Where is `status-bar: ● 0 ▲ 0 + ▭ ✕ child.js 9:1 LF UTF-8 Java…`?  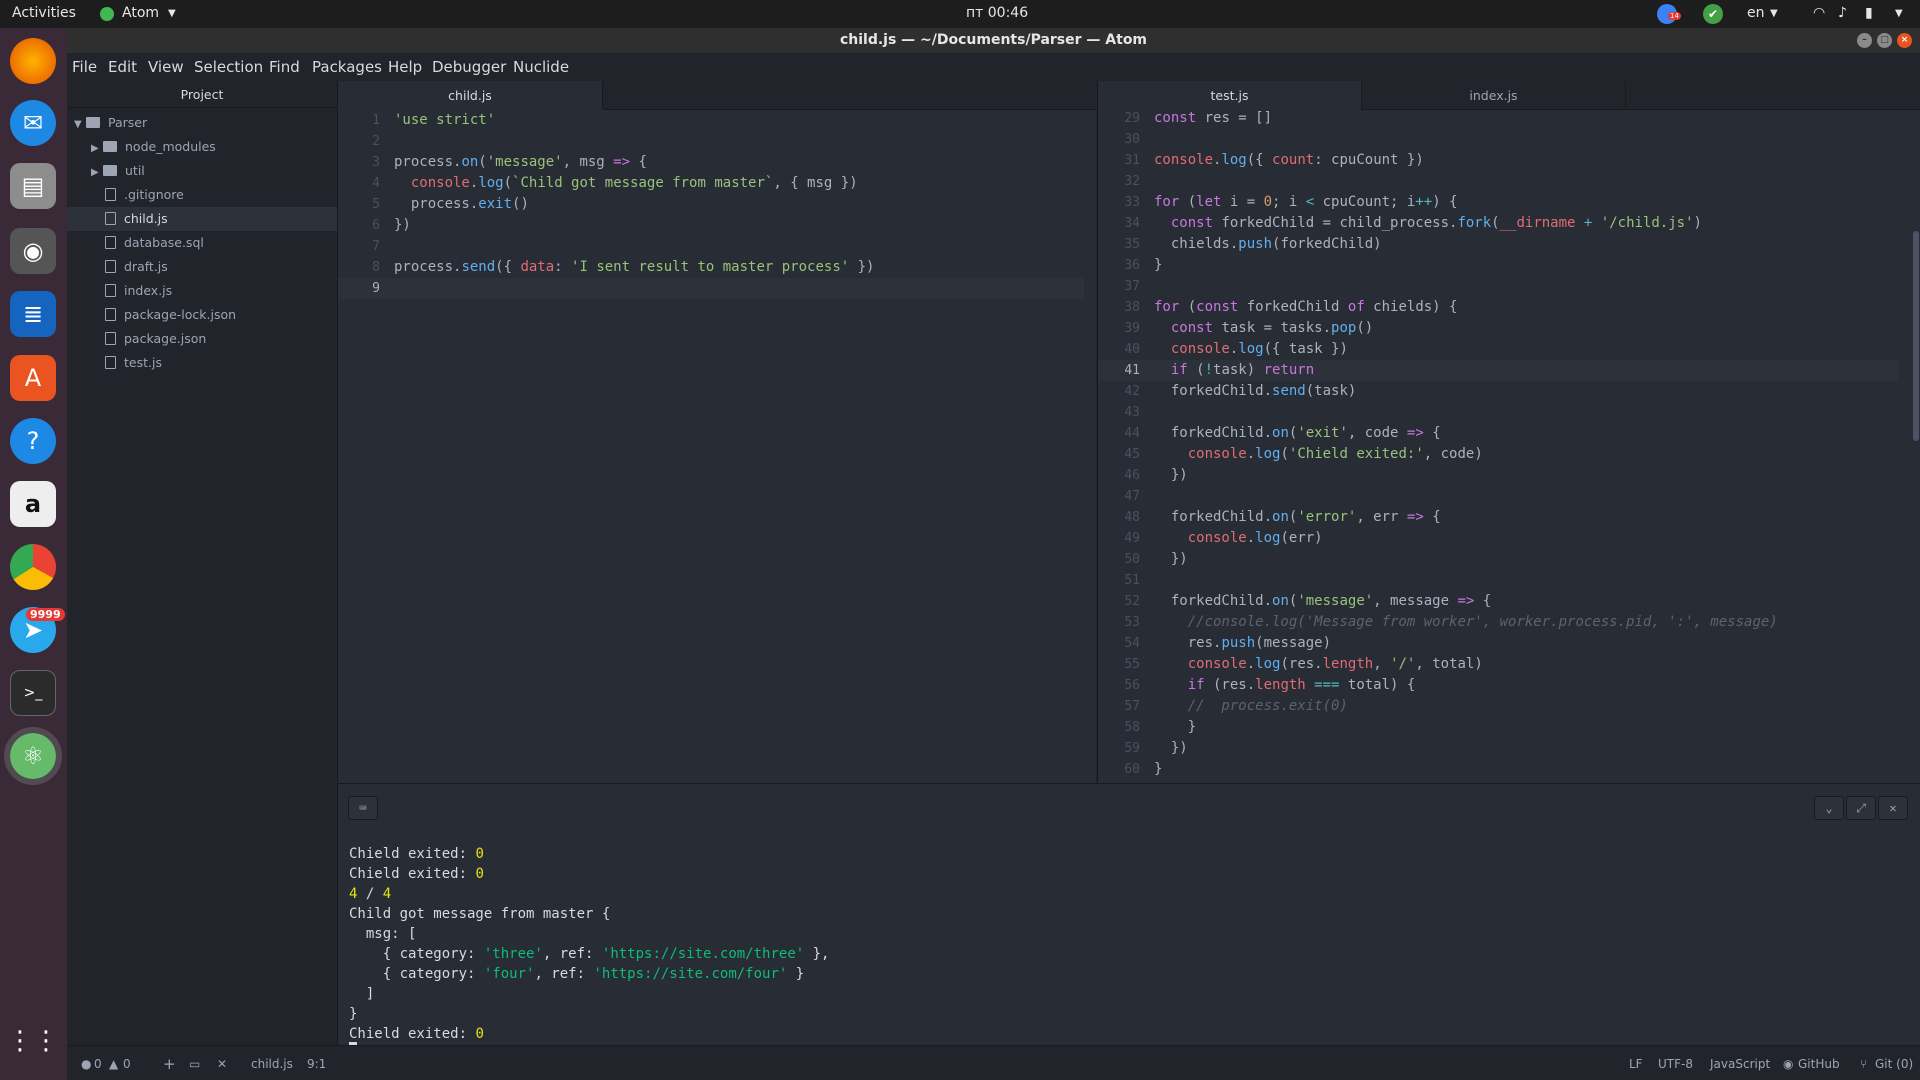
status-bar: ● 0 ▲ 0 + ▭ ✕ child.js 9:1 LF UTF-8 Java… is located at coordinates (993, 1062).